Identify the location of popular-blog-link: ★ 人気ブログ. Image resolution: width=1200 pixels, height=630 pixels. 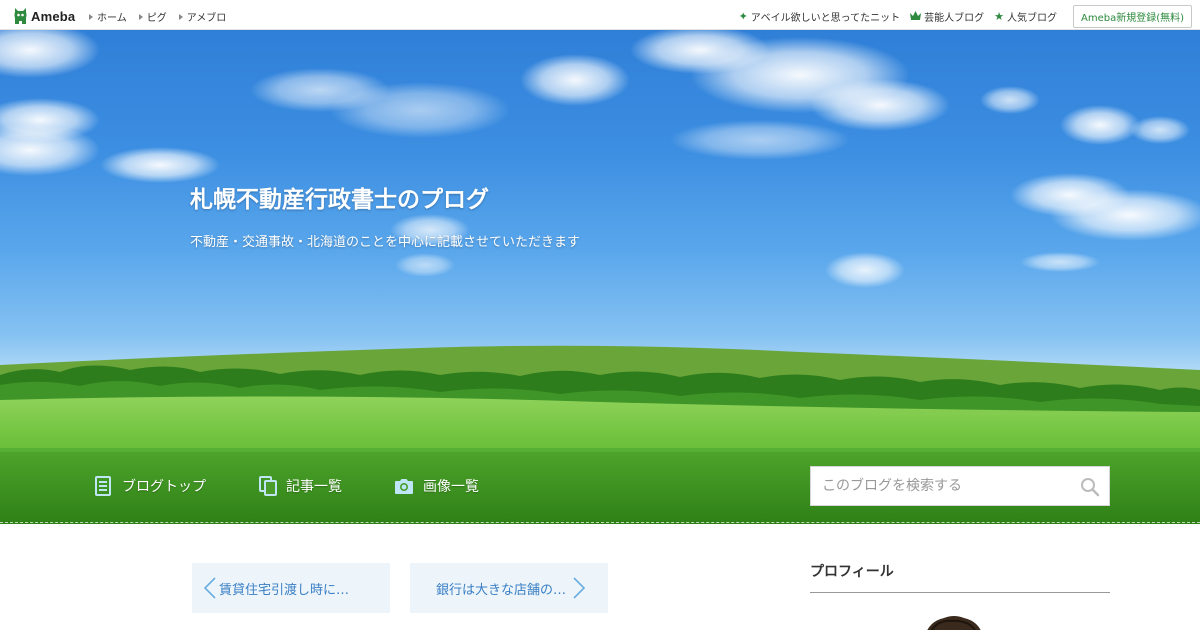
(1025, 16).